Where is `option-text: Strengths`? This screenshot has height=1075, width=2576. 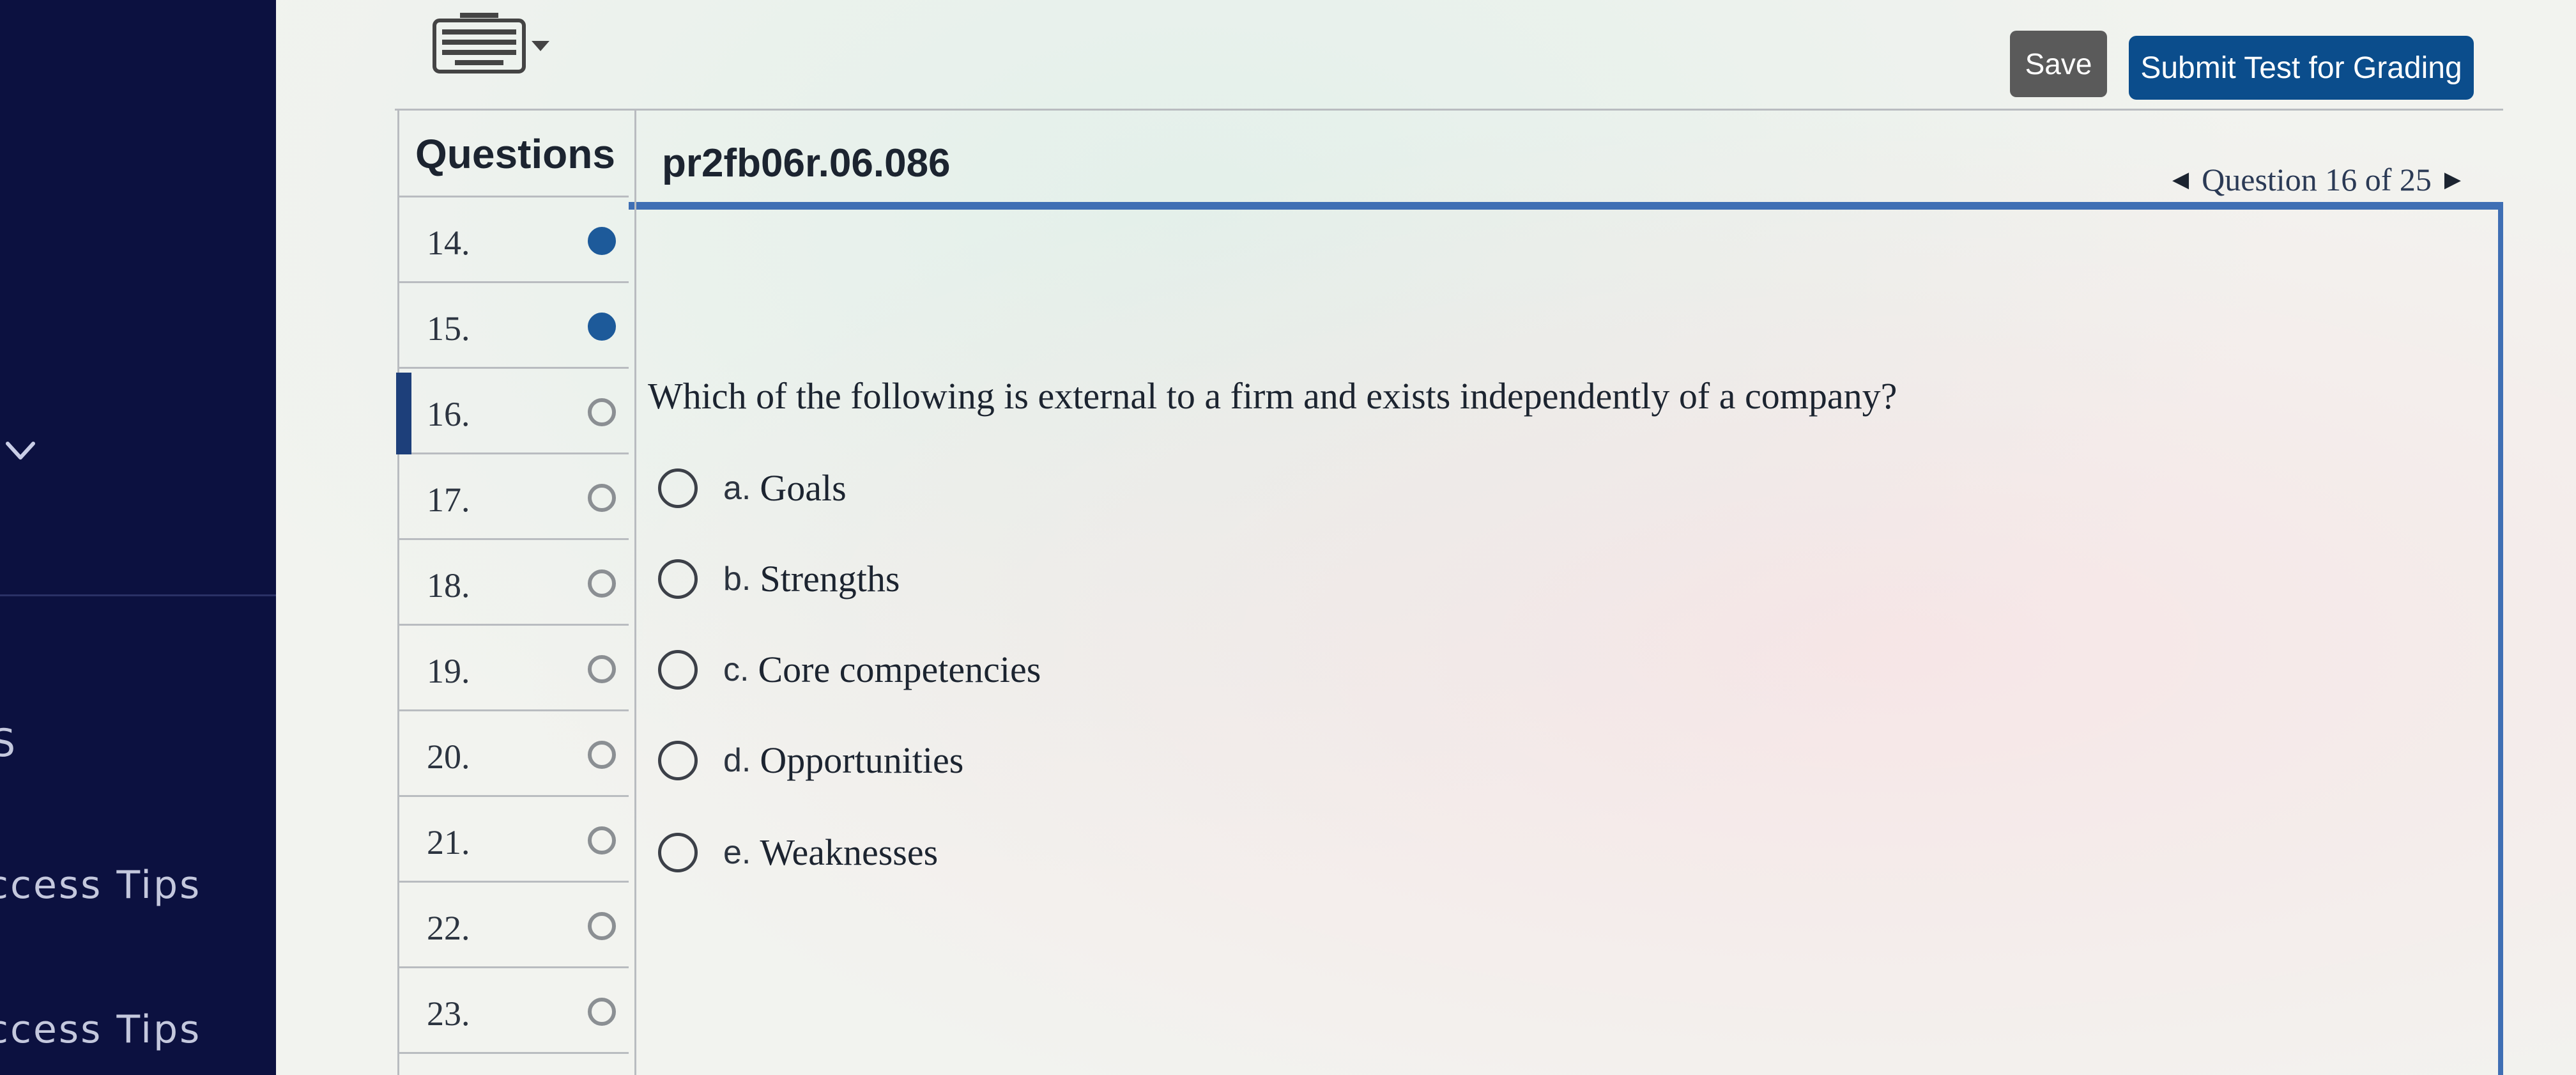 option-text: Strengths is located at coordinates (830, 578).